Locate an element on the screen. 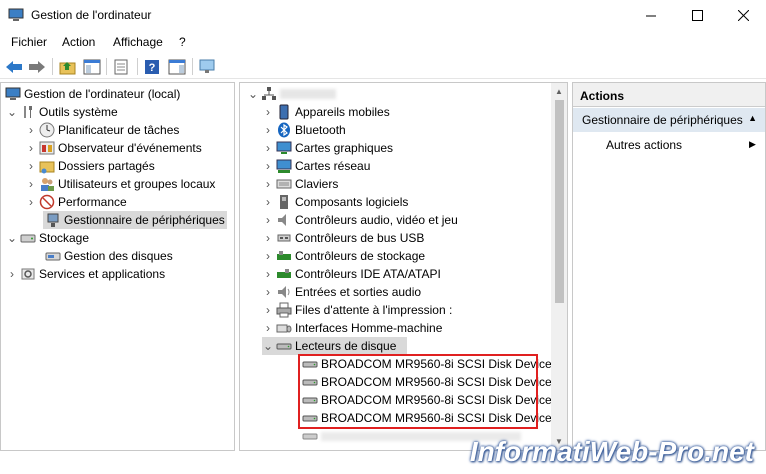 The width and height of the screenshot is (766, 474). show-hide-tree-button is located at coordinates (92, 67).